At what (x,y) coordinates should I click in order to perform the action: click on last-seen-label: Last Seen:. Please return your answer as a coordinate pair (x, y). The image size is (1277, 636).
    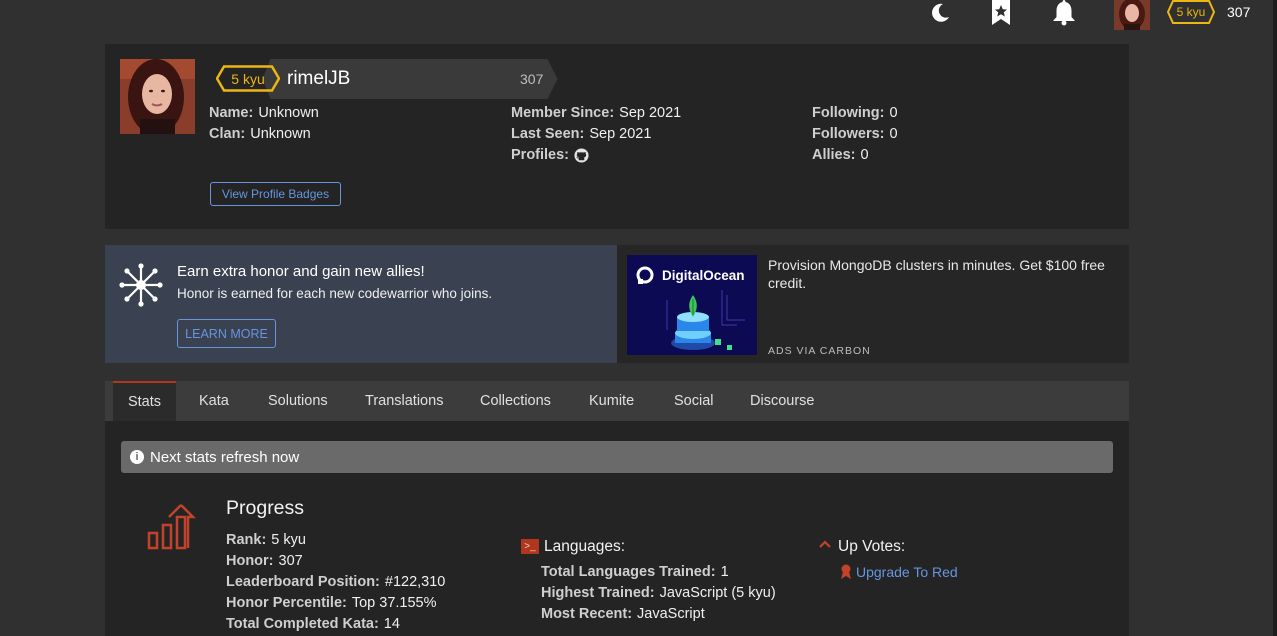
    Looking at the image, I should click on (548, 134).